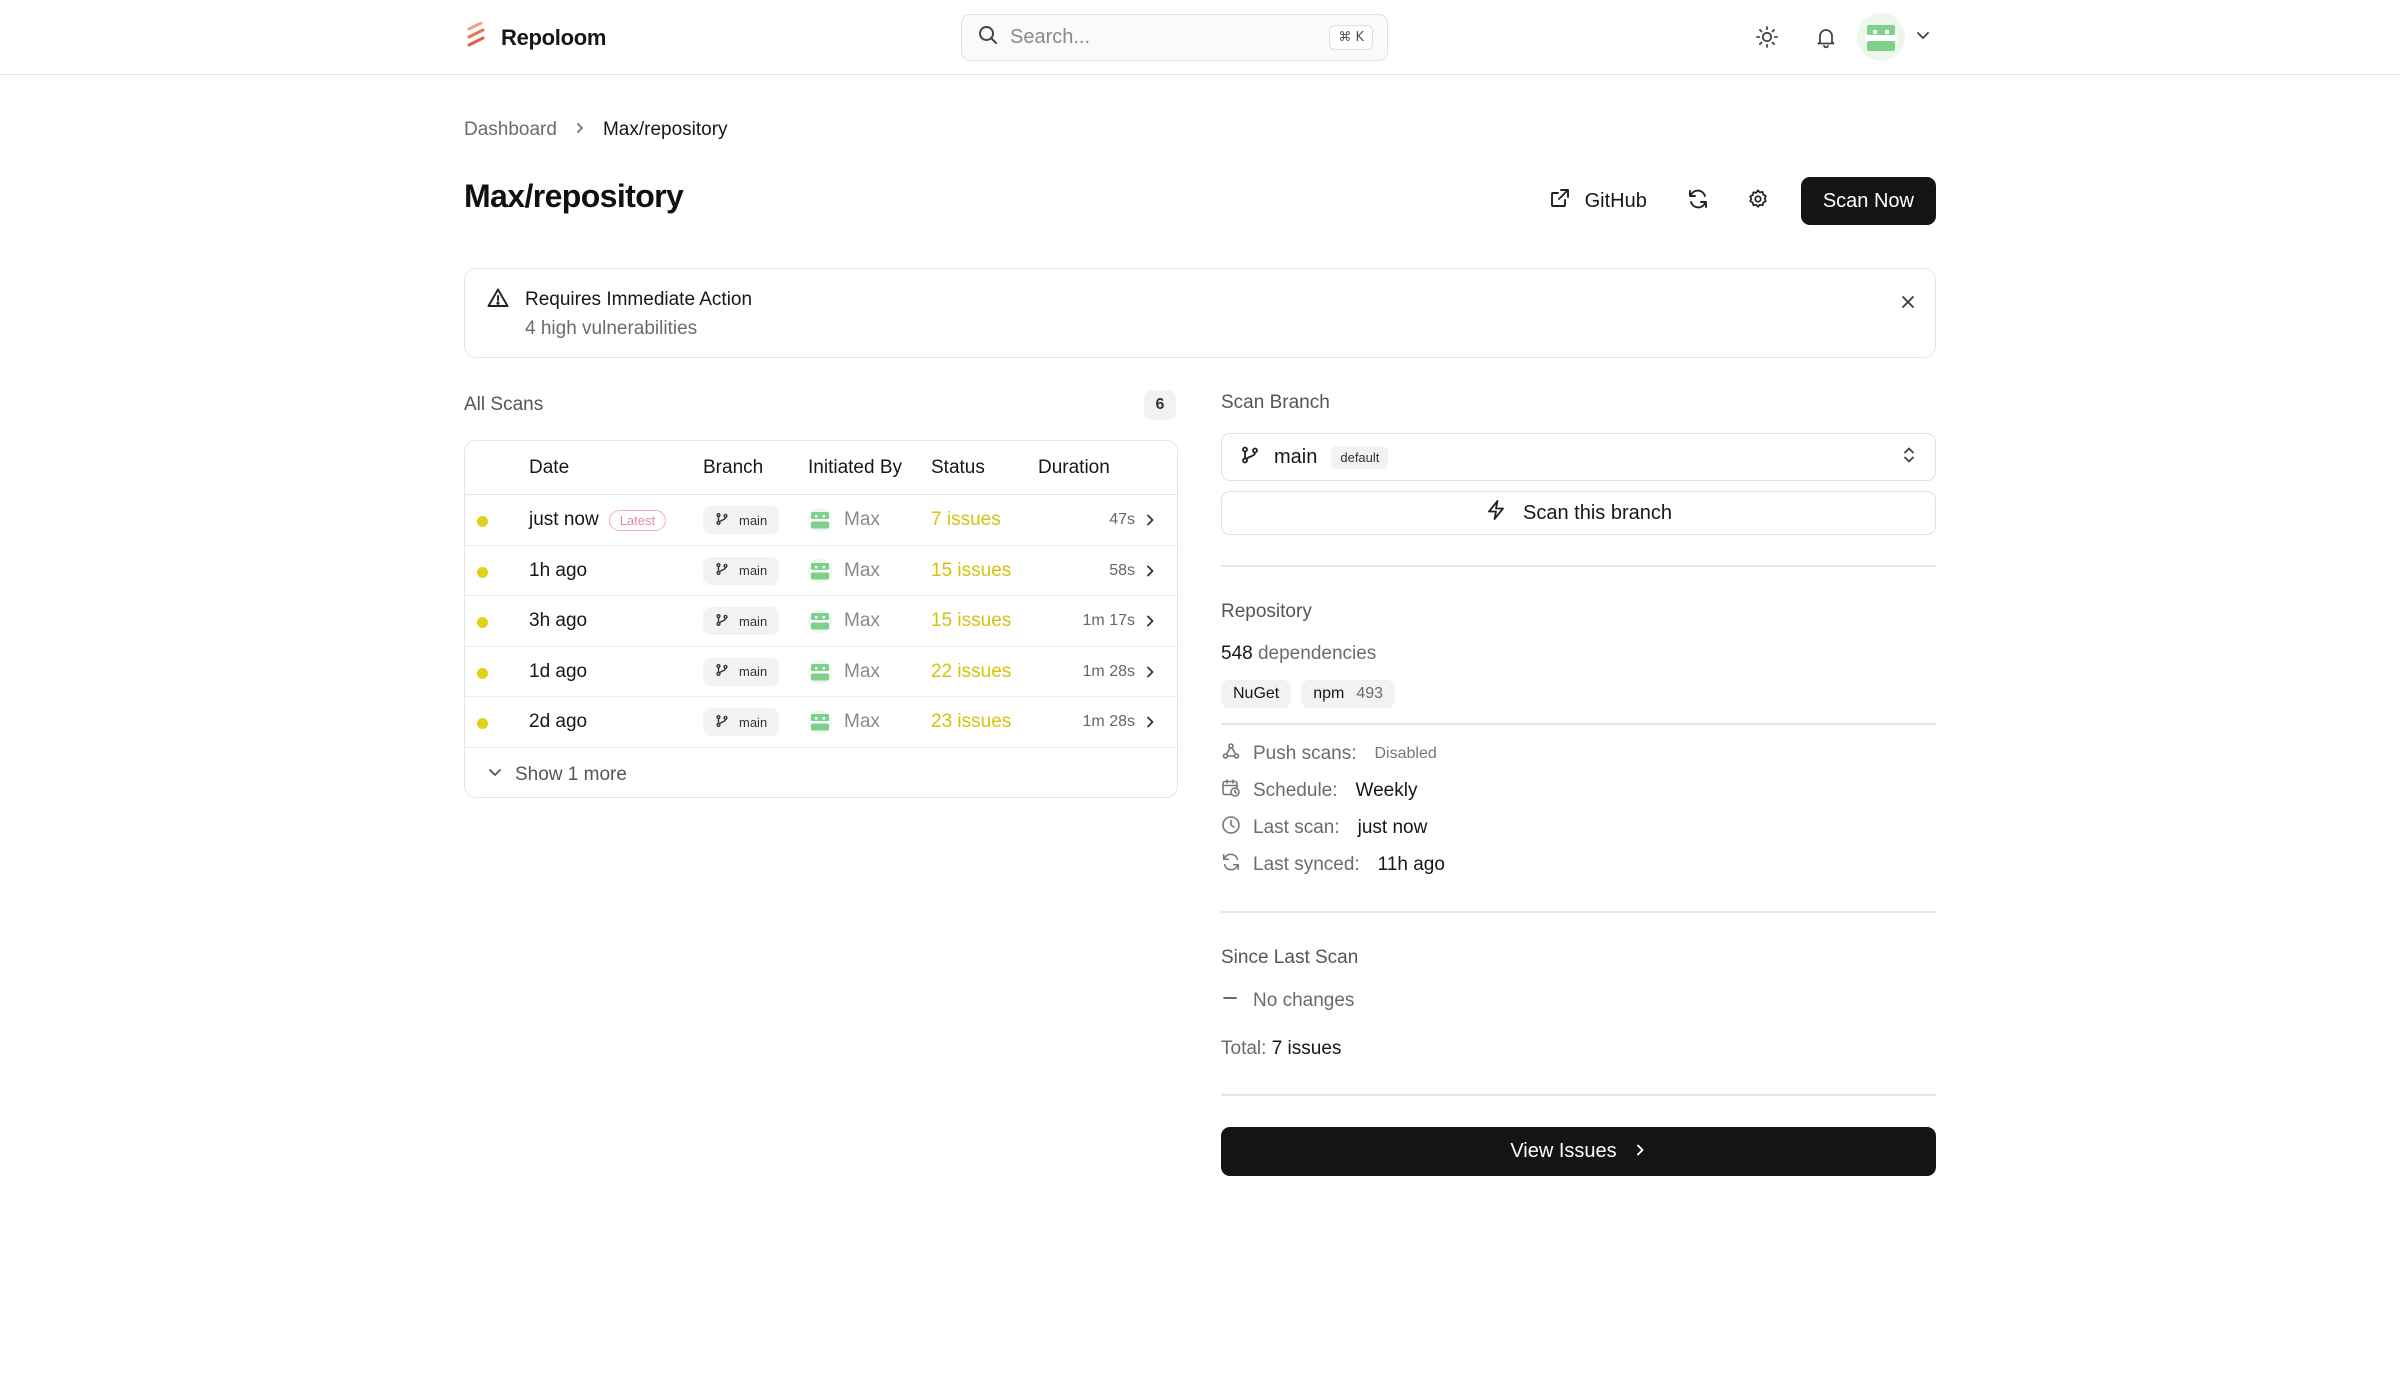 This screenshot has width=2400, height=1387. Describe the element at coordinates (564, 519) in the screenshot. I see `scan-date: just now` at that location.